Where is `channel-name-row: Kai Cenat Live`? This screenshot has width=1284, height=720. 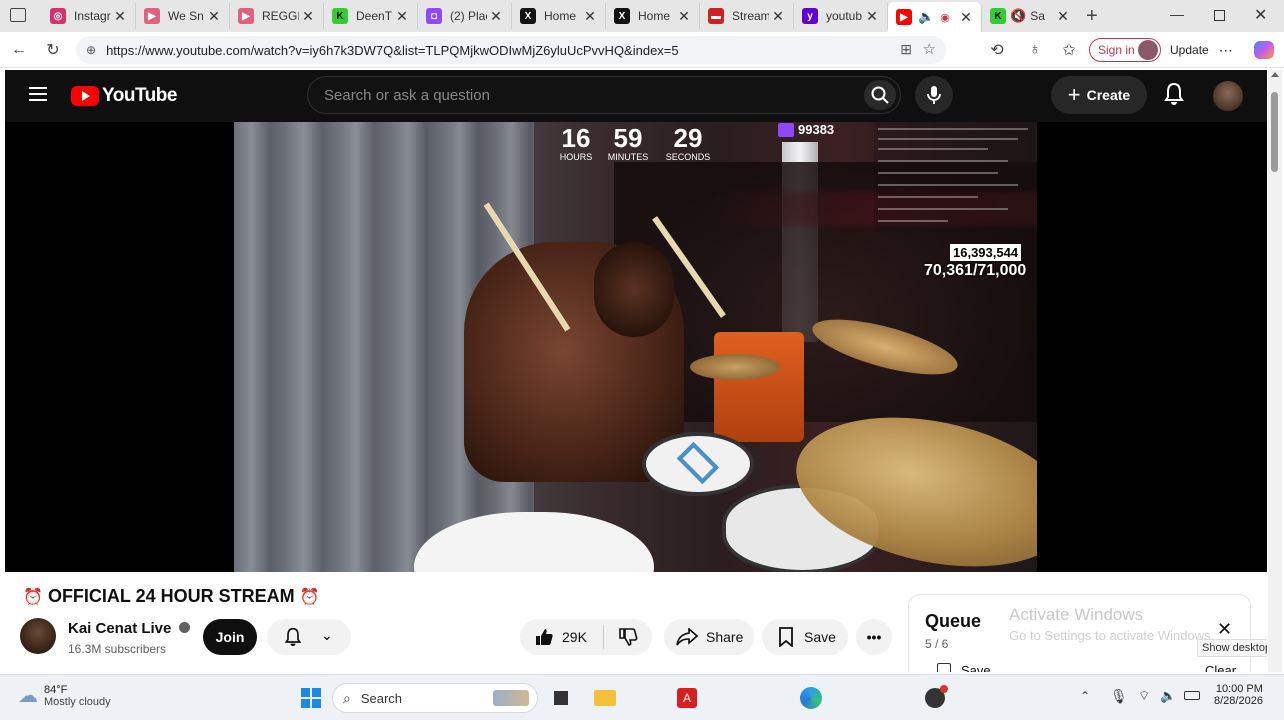
channel-name-row: Kai Cenat Live is located at coordinates (129, 628).